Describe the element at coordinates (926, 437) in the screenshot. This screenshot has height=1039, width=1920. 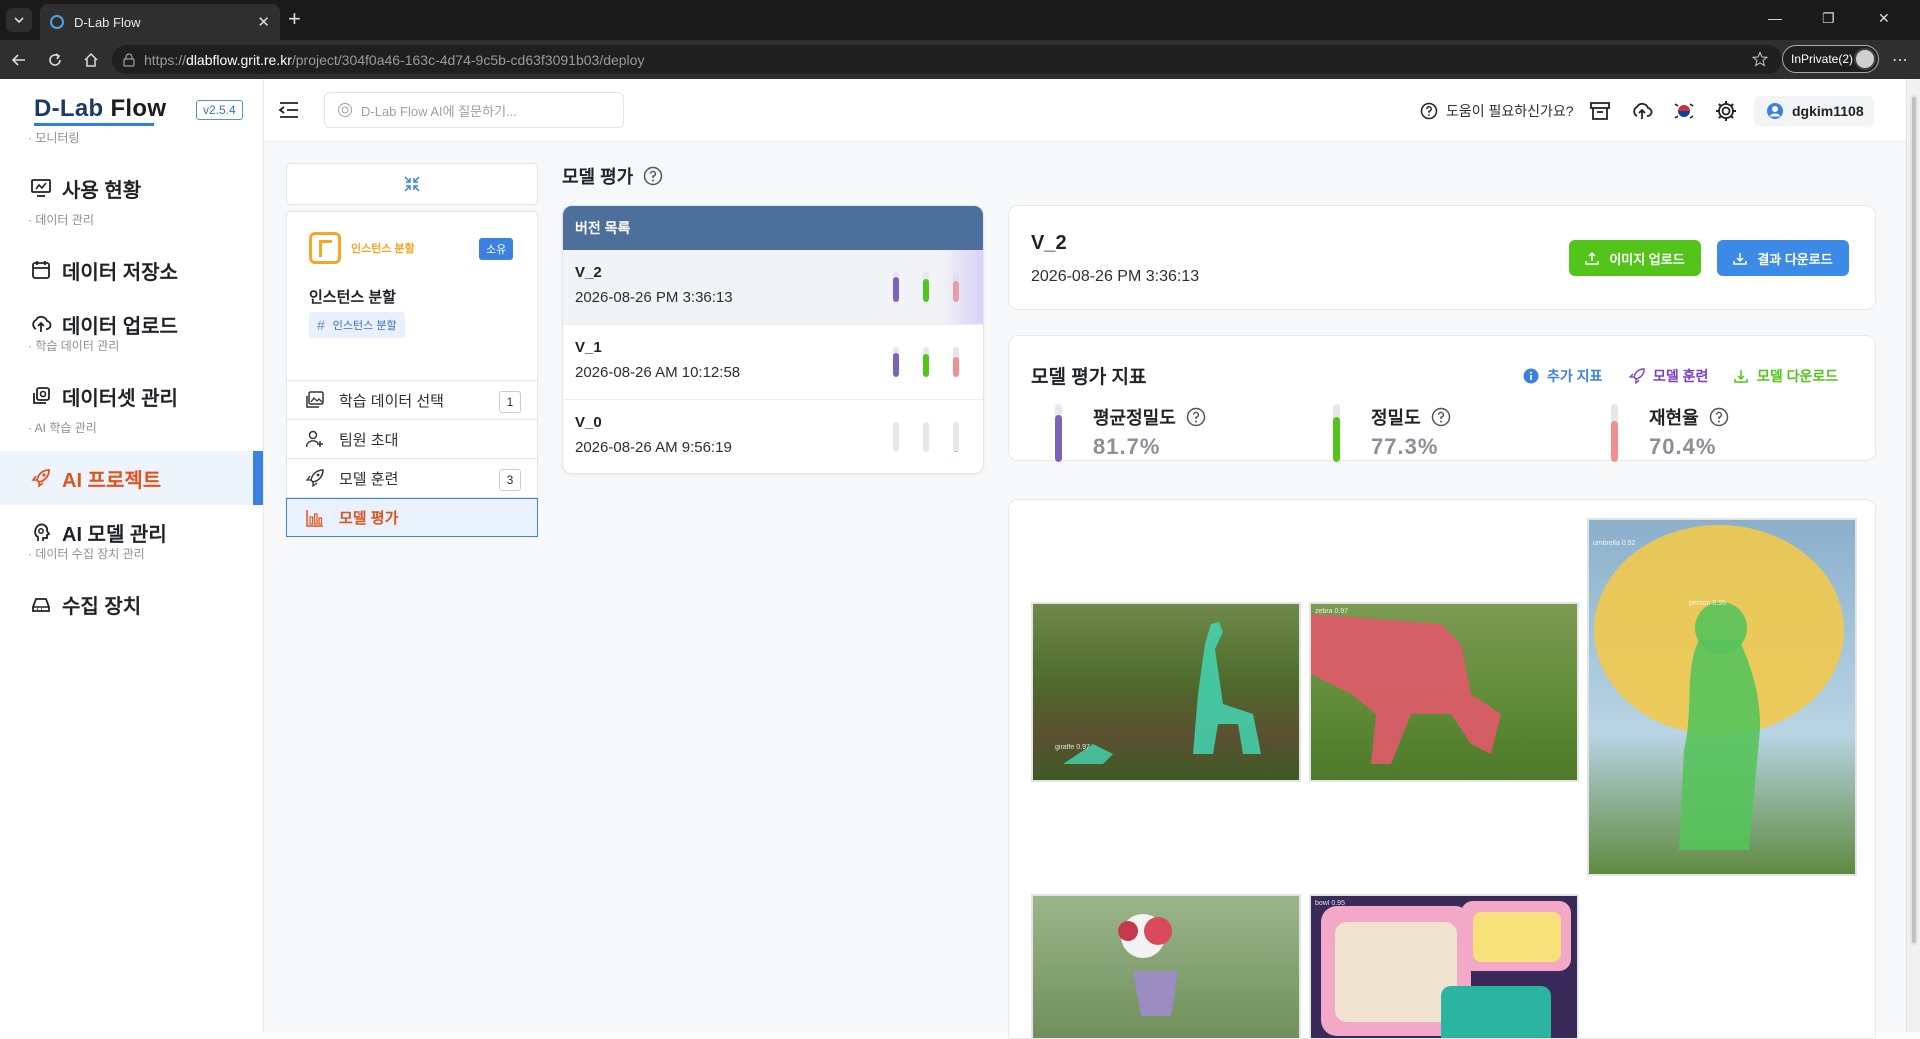
I see `precision-bar` at that location.